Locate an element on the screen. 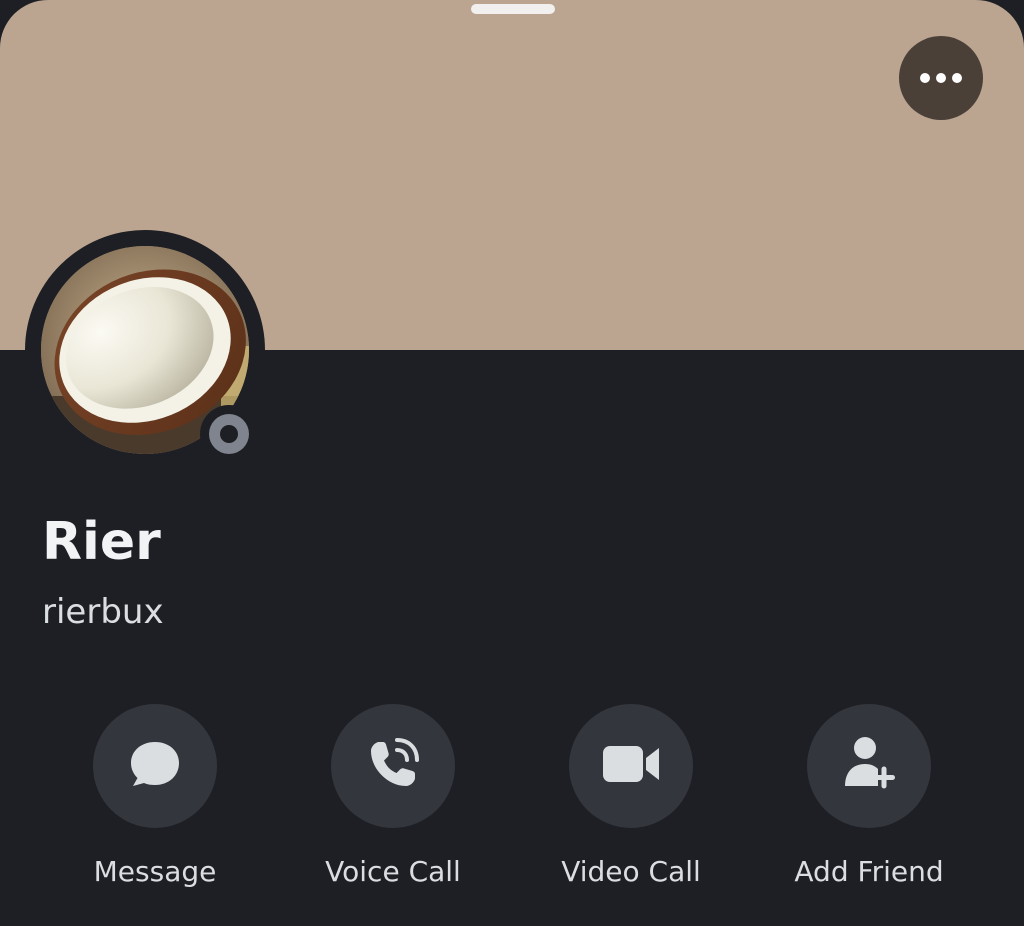  voice-call-button is located at coordinates (393, 766).